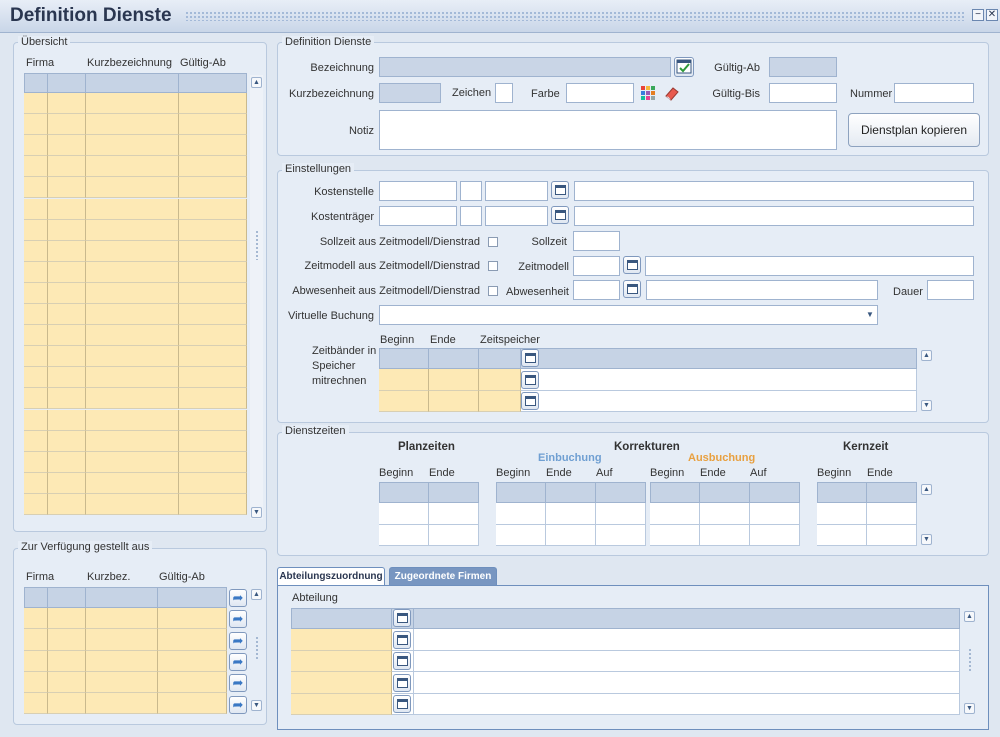  What do you see at coordinates (632, 289) in the screenshot?
I see `abwesenheit-calendar-icon` at bounding box center [632, 289].